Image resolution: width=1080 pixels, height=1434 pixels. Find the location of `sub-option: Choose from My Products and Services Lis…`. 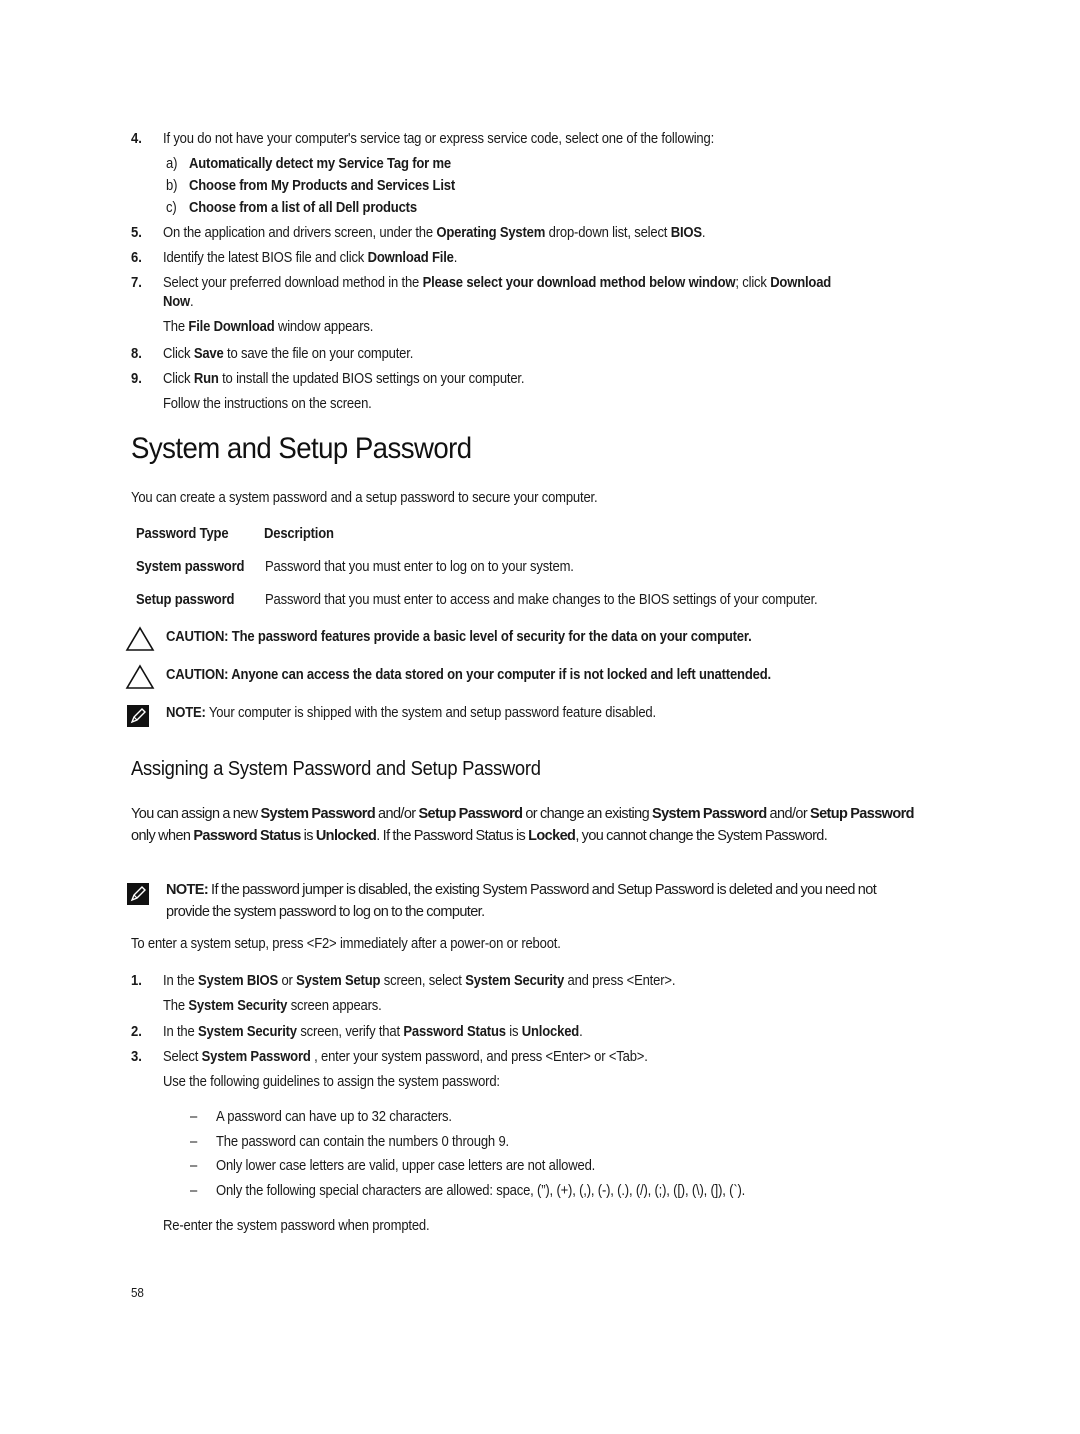

sub-option: Choose from My Products and Services Lis… is located at coordinates (322, 186).